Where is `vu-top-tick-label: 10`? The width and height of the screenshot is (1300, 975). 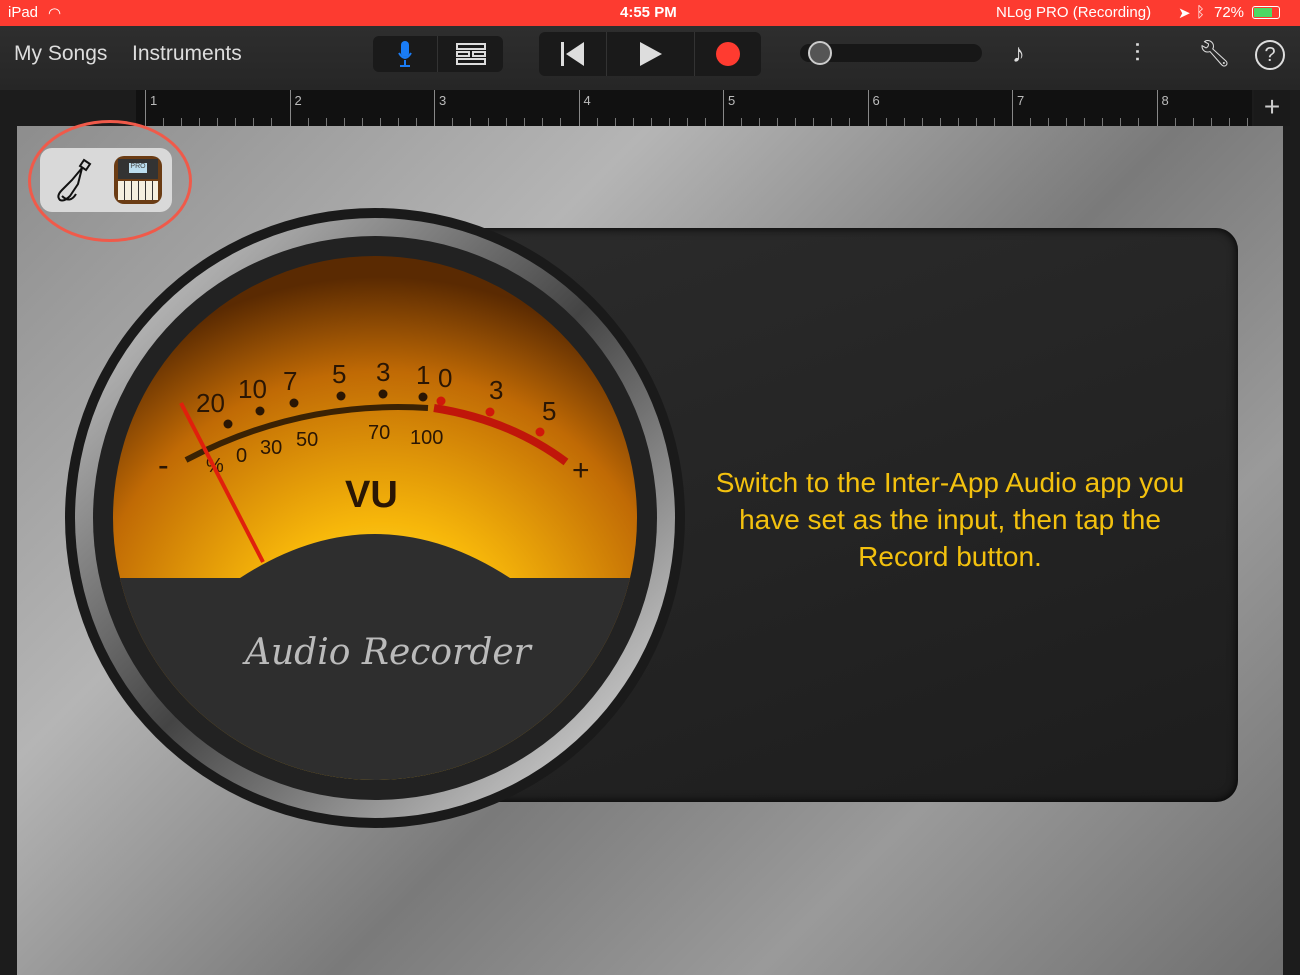 vu-top-tick-label: 10 is located at coordinates (252, 389).